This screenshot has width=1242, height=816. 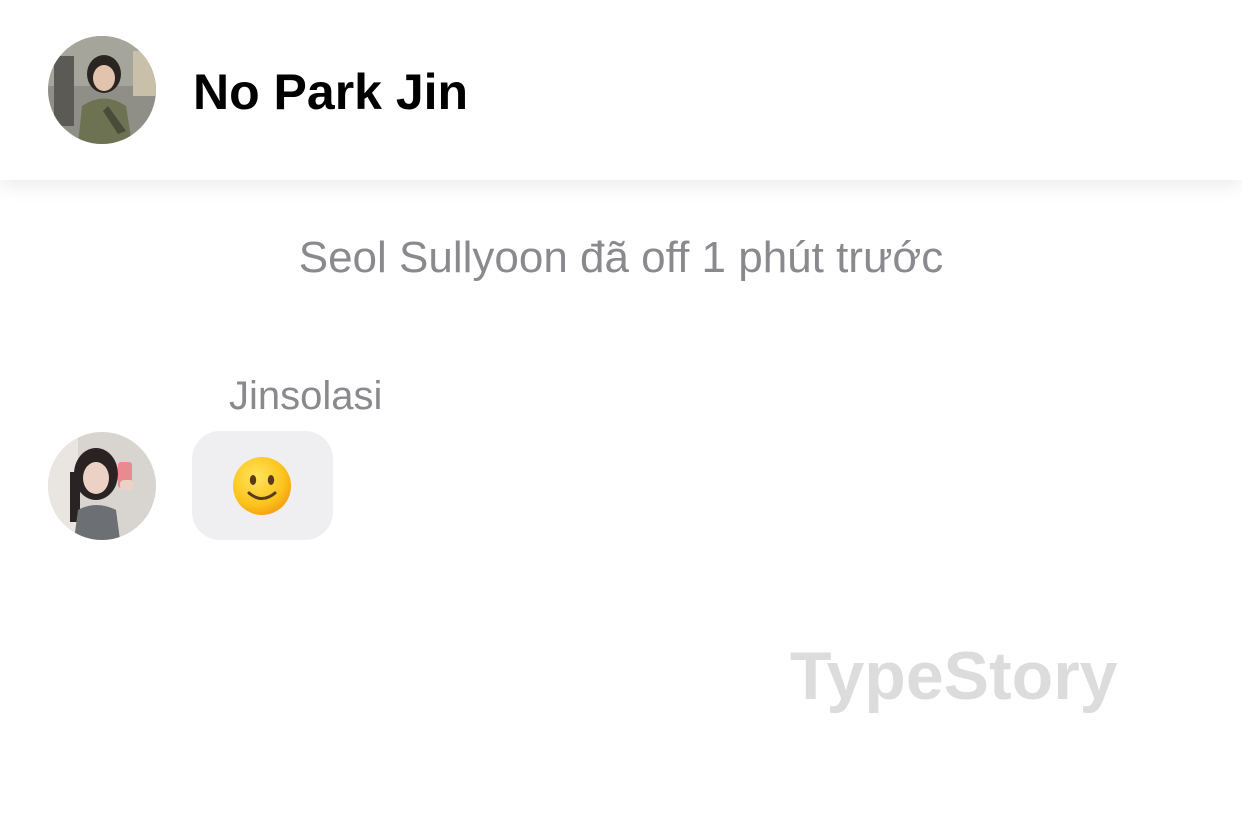 I want to click on message-bubble, so click(x=262, y=485).